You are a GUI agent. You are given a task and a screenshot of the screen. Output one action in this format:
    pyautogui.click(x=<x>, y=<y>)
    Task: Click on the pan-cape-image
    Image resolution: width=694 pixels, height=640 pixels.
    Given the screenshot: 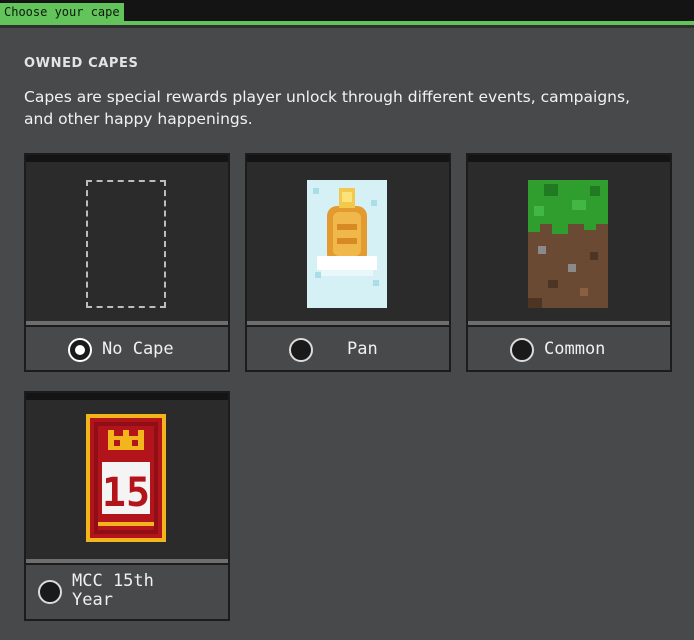 What is the action you would take?
    pyautogui.click(x=347, y=244)
    